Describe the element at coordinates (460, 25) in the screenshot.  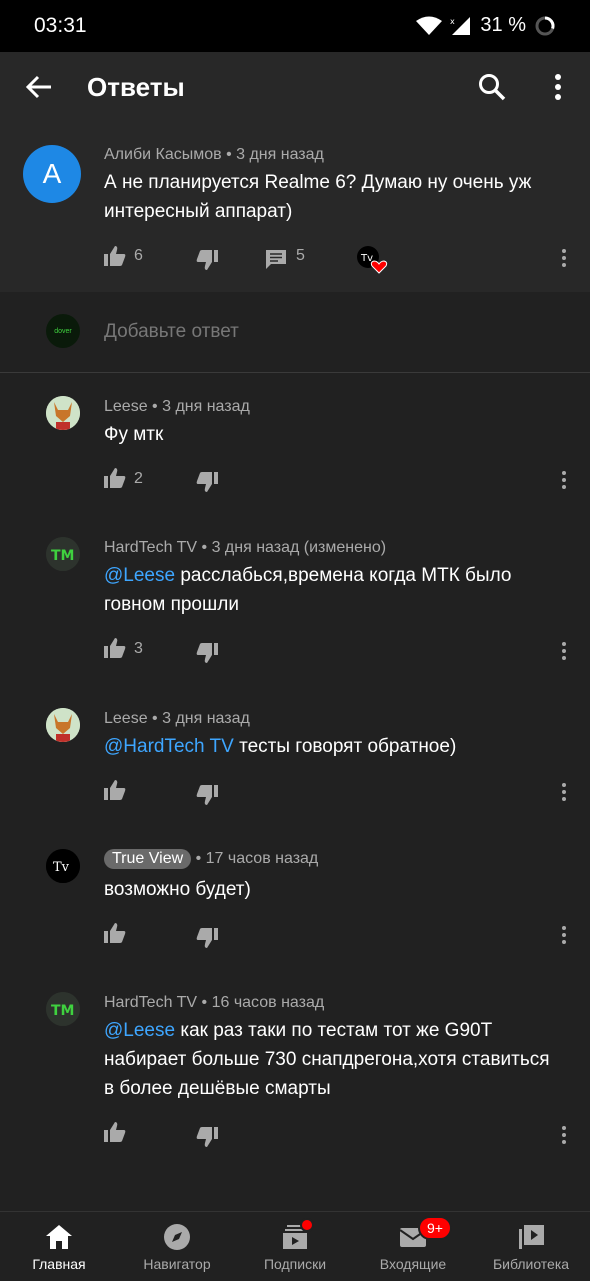
I see `signal-icon: x` at that location.